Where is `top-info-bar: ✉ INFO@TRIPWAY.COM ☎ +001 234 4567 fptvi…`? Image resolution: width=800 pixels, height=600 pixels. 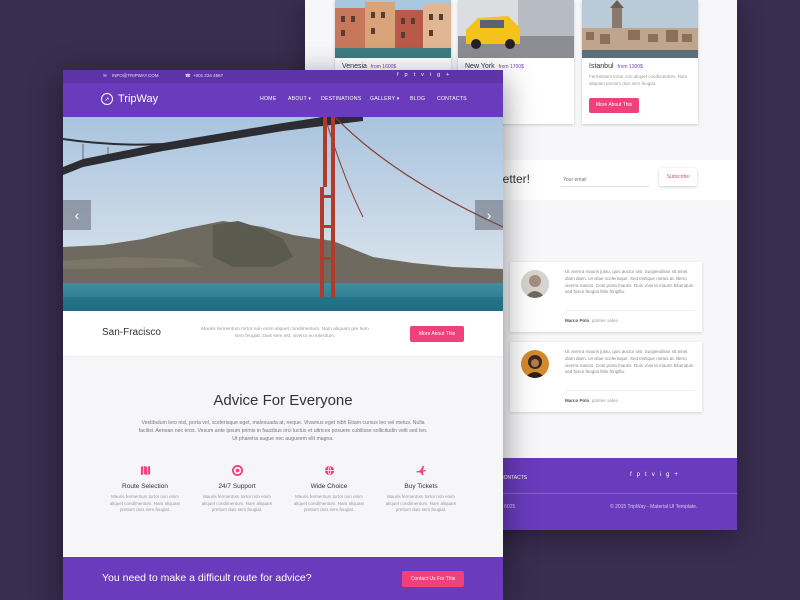
top-info-bar: ✉ INFO@TRIPWAY.COM ☎ +001 234 4567 fptvi… is located at coordinates (283, 76).